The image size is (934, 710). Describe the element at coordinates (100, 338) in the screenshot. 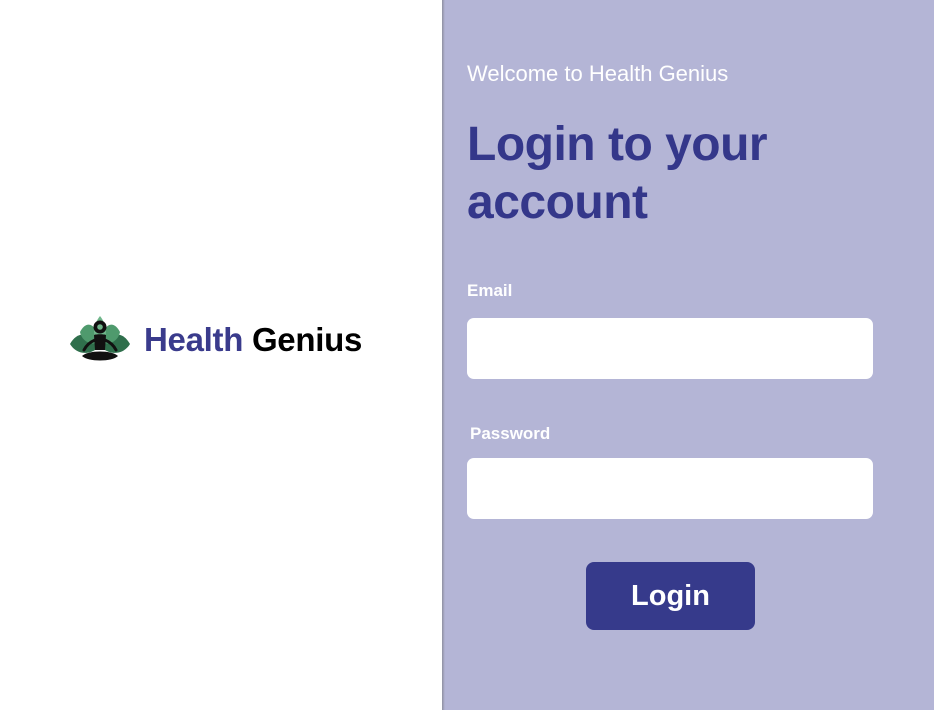

I see `meditating-person-lotus-icon` at that location.